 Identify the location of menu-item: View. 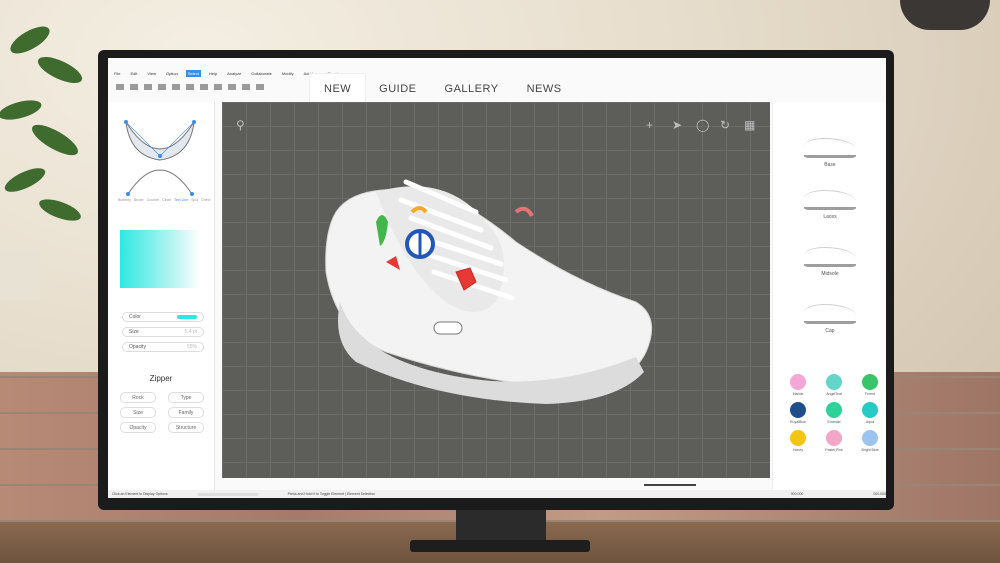
(151, 73).